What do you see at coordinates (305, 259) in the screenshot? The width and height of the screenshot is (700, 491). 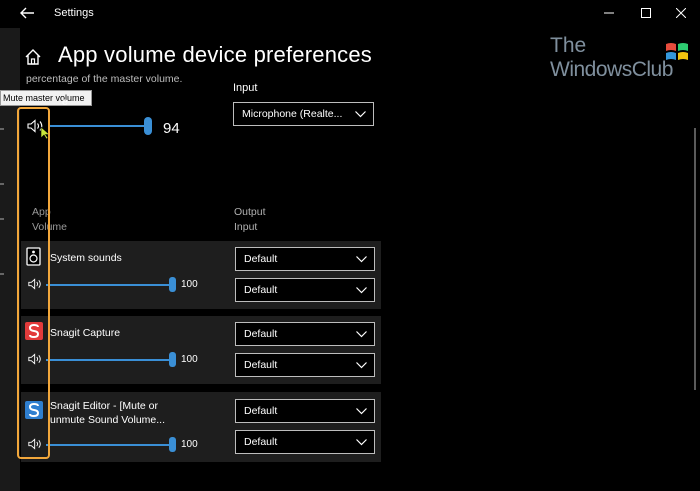 I see `system-sounds-output-dropdown: Default` at bounding box center [305, 259].